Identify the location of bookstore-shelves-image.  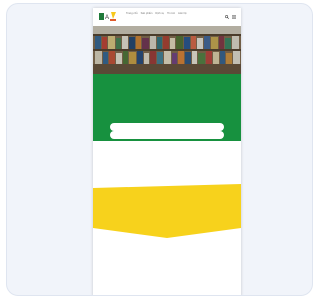
(167, 50).